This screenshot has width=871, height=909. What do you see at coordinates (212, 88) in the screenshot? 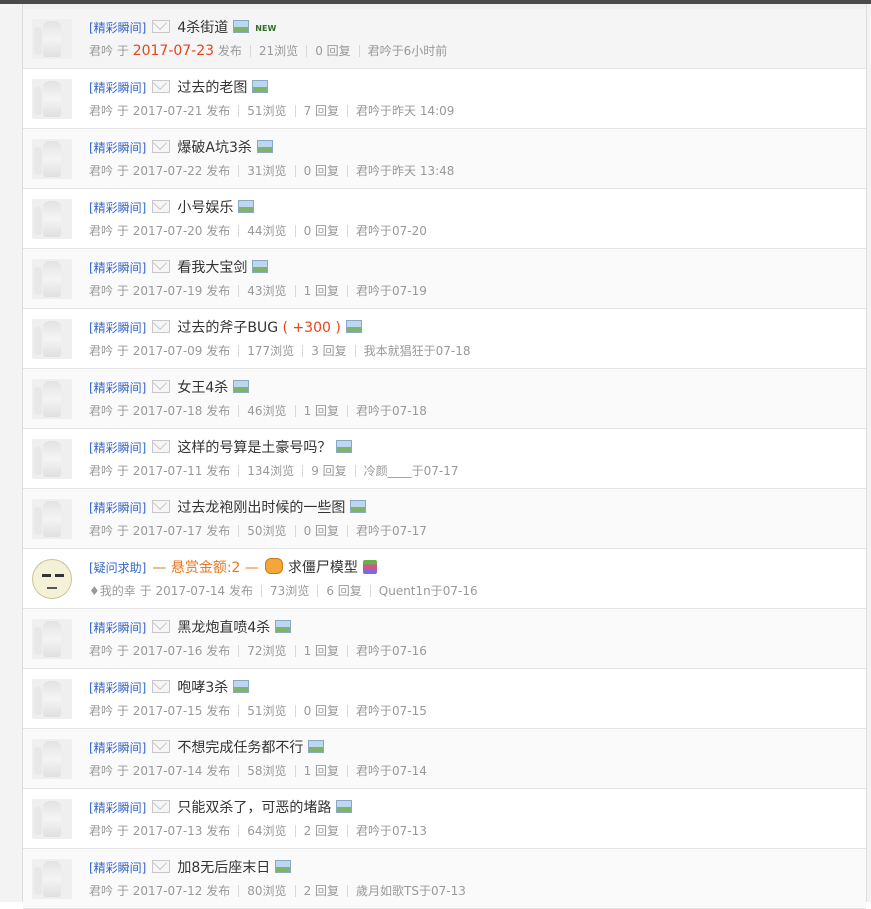
I see `thread-title-link: 过去的老图` at bounding box center [212, 88].